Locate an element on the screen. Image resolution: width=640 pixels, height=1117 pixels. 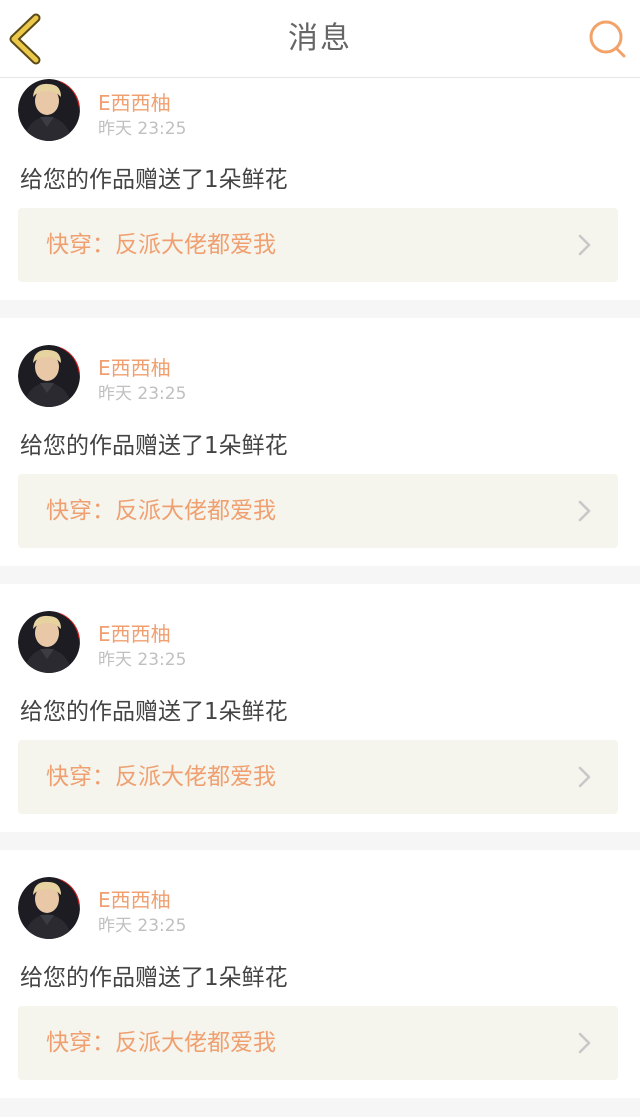
top-nav-bar: 消息 is located at coordinates (320, 39).